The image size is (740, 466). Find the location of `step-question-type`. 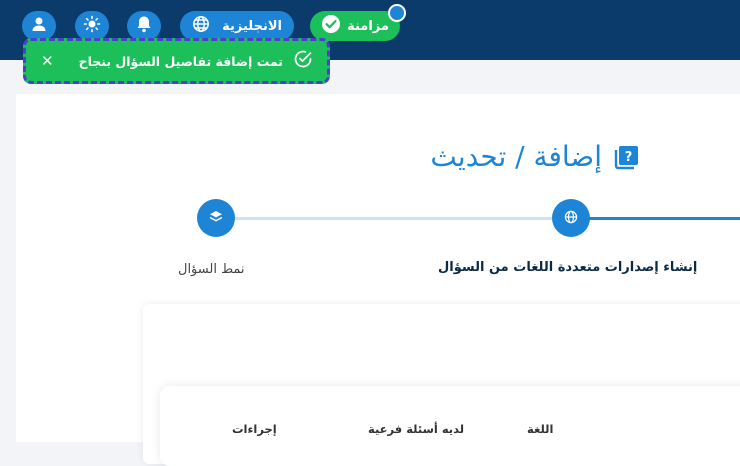

step-question-type is located at coordinates (216, 218).